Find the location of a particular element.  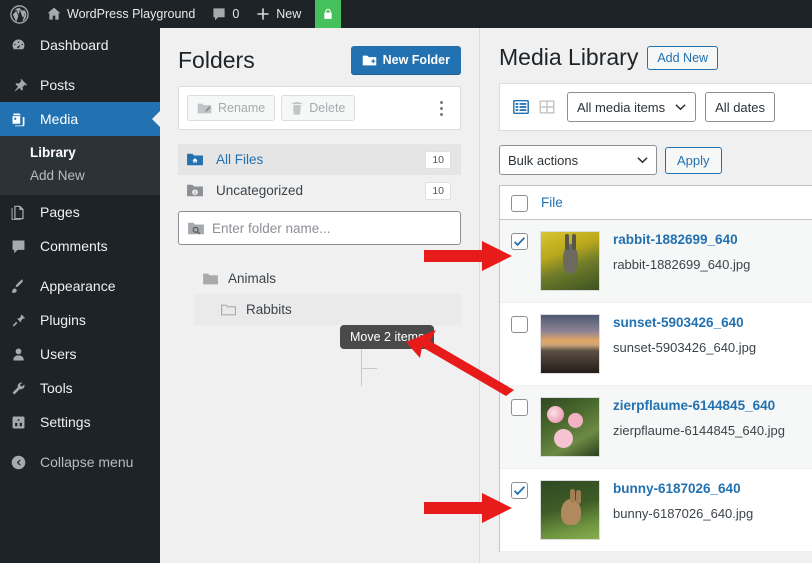

sidebar-item-label: Dashboard is located at coordinates (74, 45).